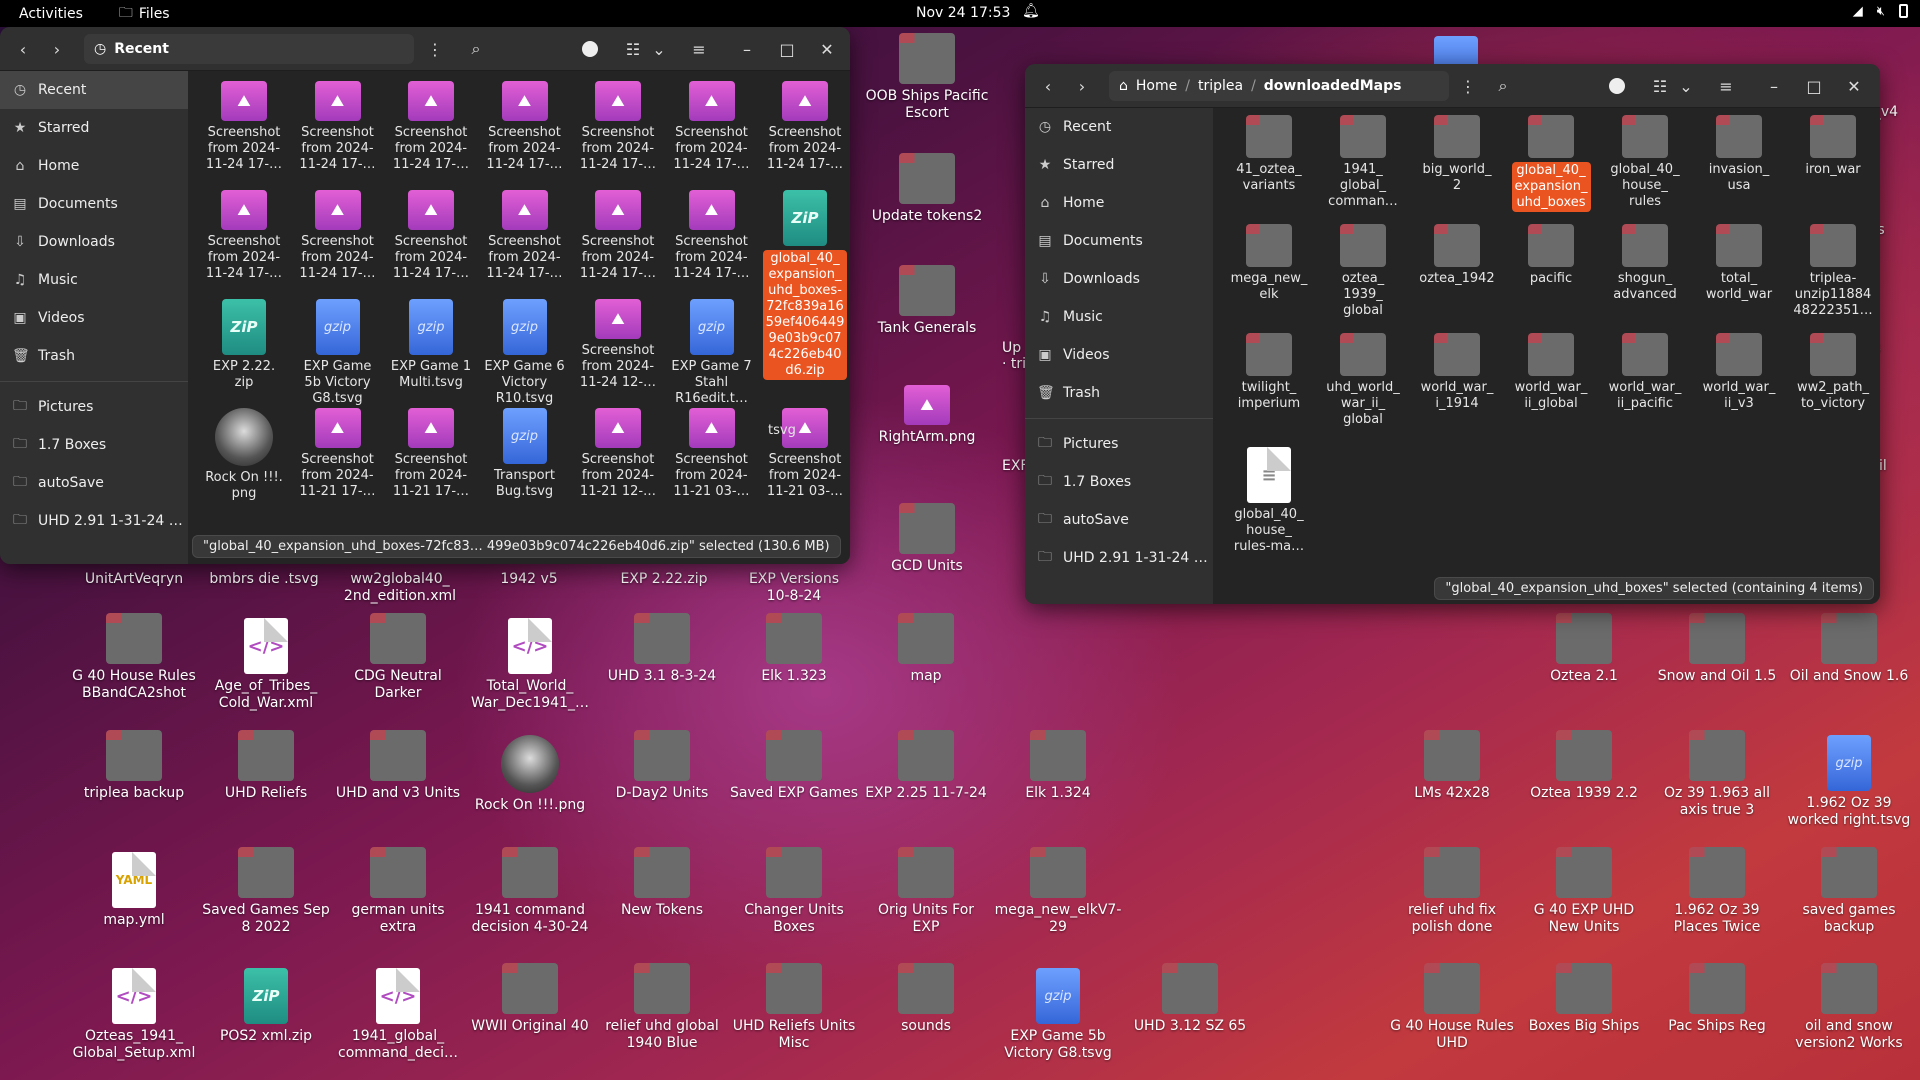  Describe the element at coordinates (1833, 372) in the screenshot. I see `folder-item: ww2_path_ to_victory` at that location.